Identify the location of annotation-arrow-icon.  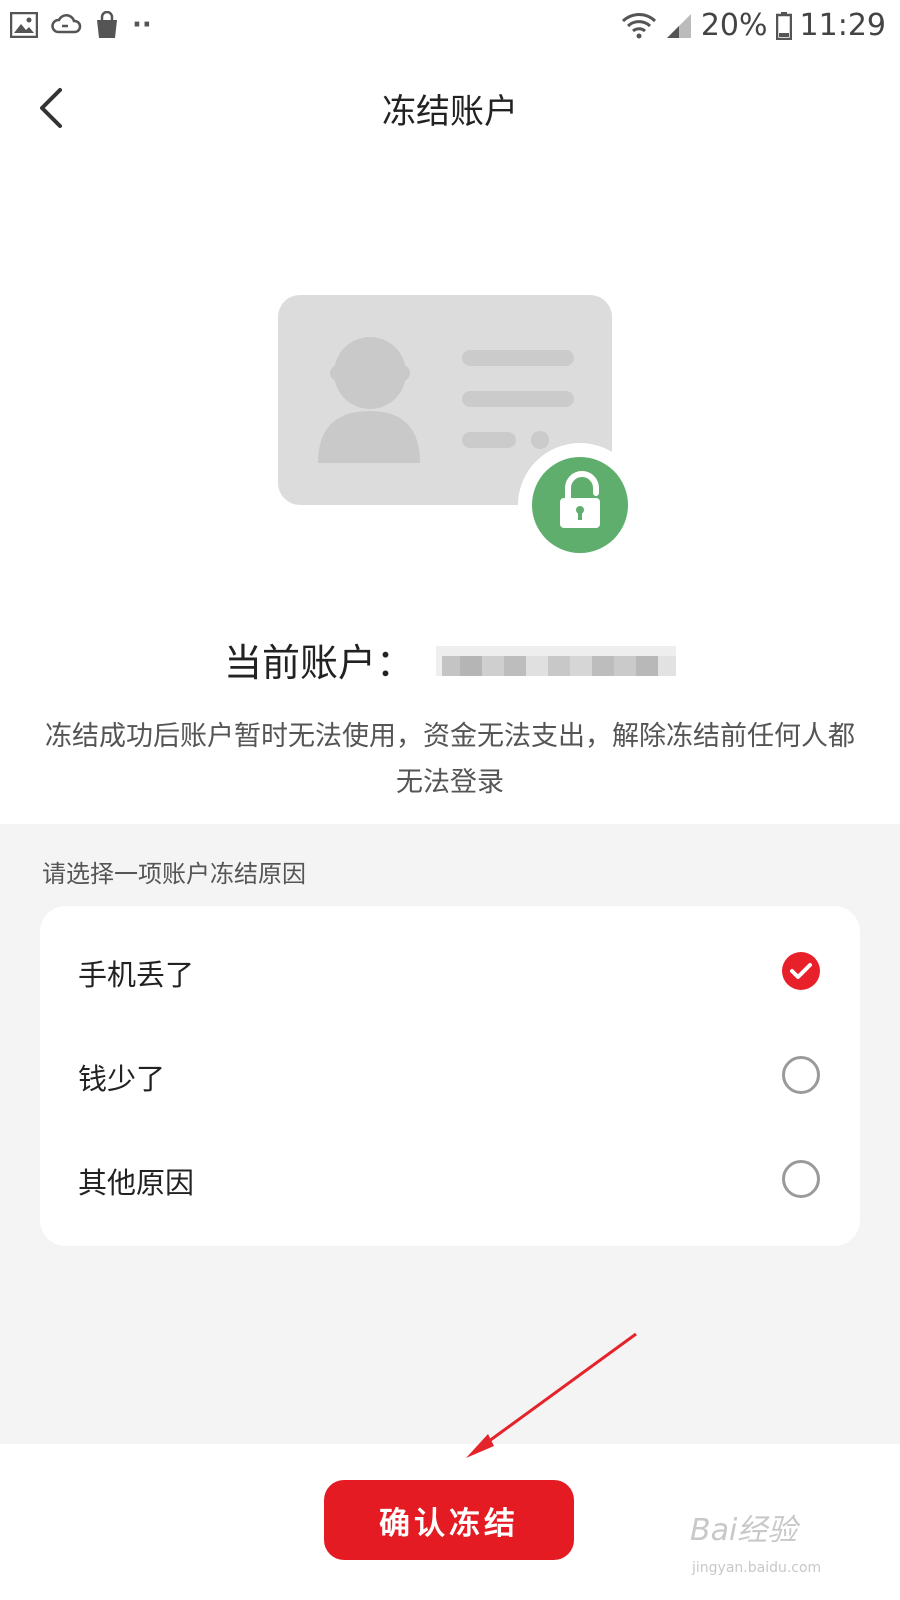
(551, 1395).